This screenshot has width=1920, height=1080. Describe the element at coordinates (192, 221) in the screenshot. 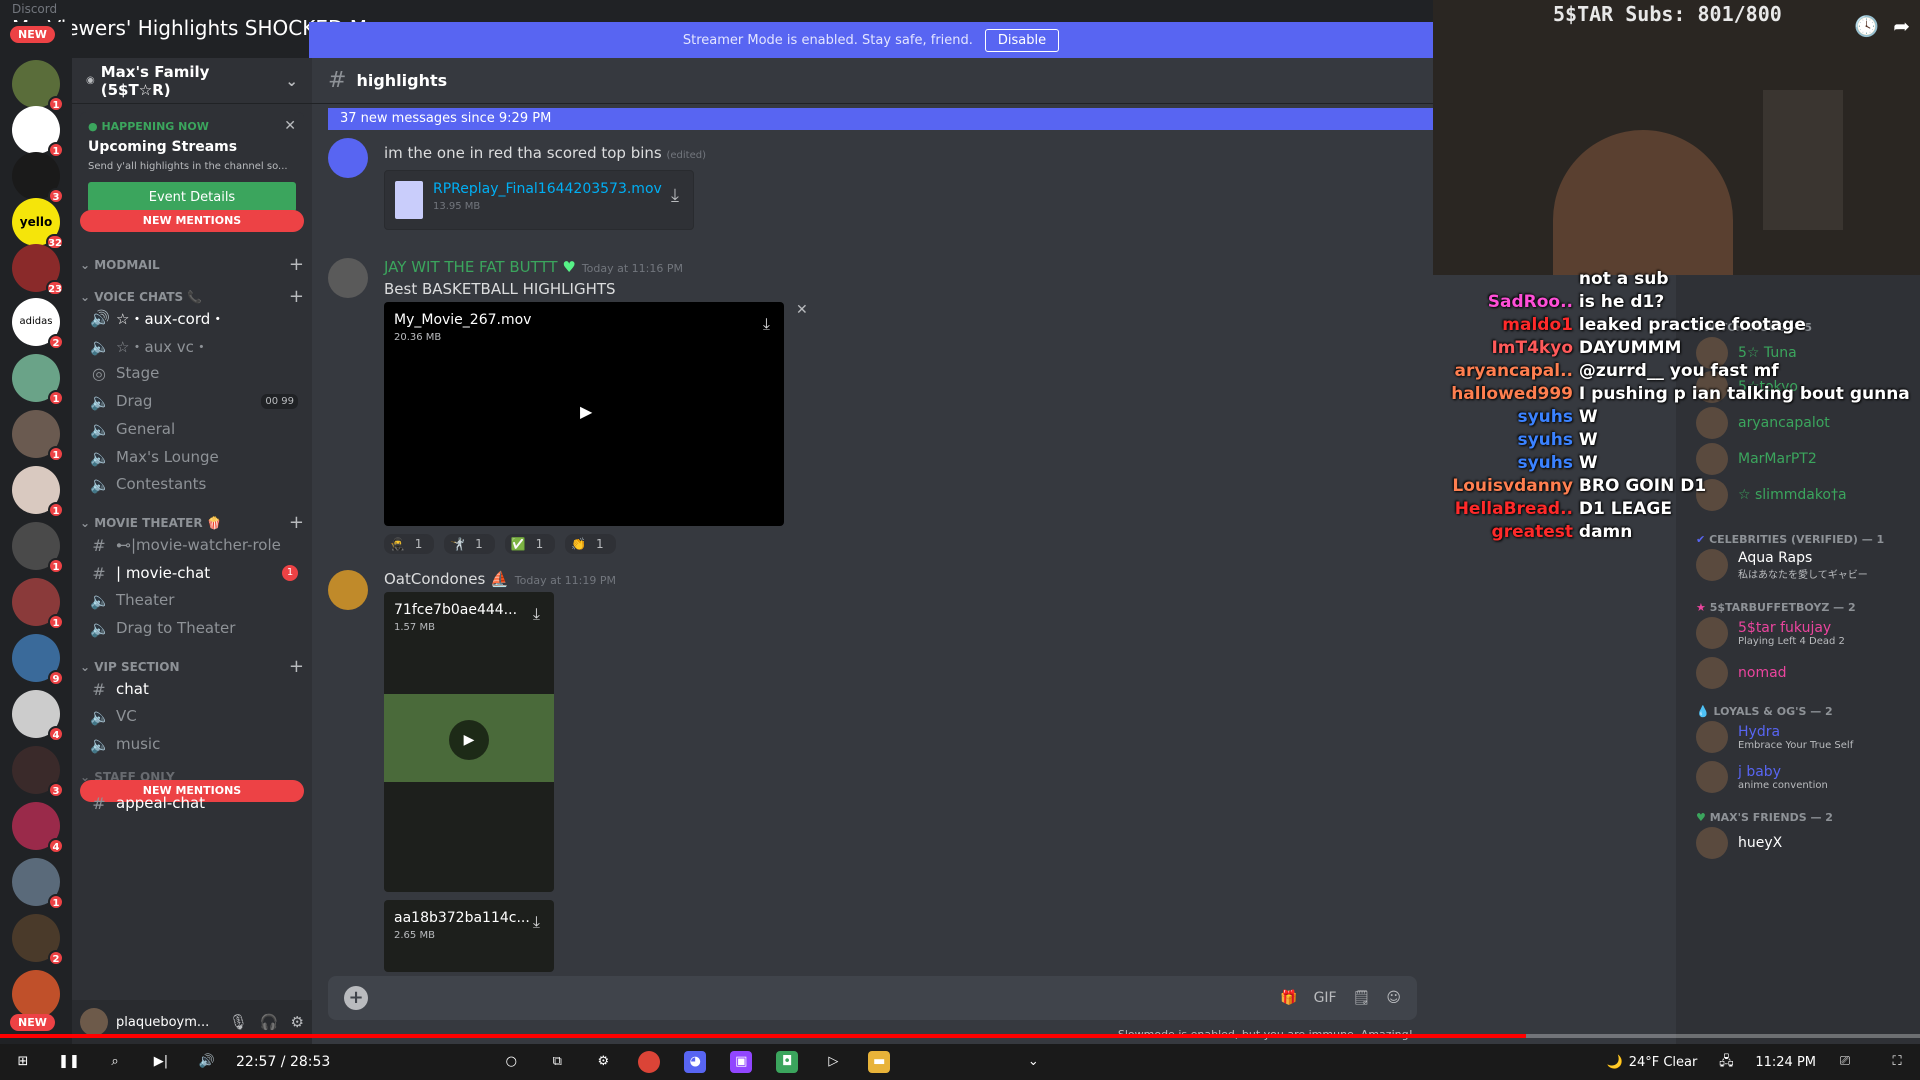

I see `new-mentions-pill: NEW MENTIONS` at that location.